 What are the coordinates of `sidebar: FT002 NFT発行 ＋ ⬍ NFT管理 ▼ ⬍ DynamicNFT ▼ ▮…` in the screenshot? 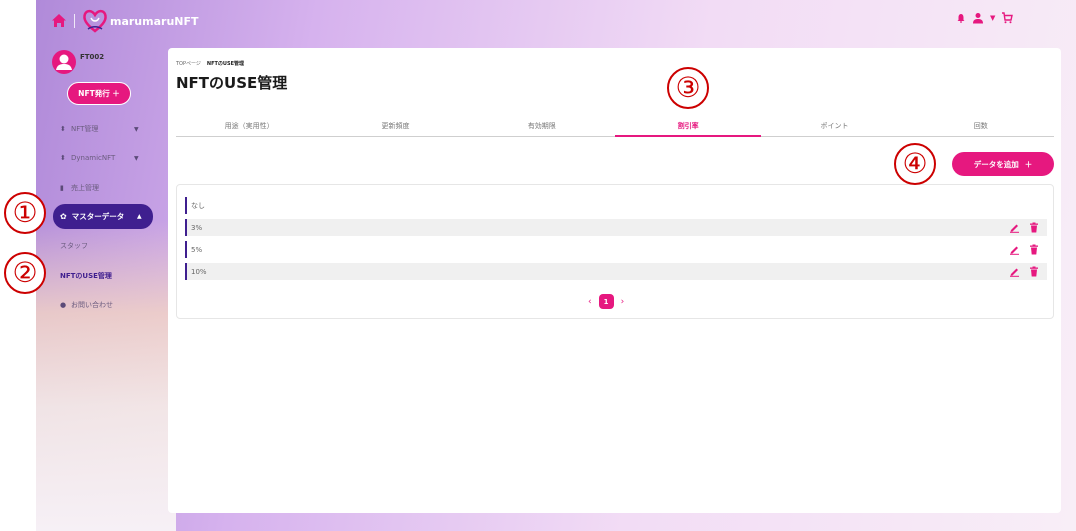 It's located at (102, 287).